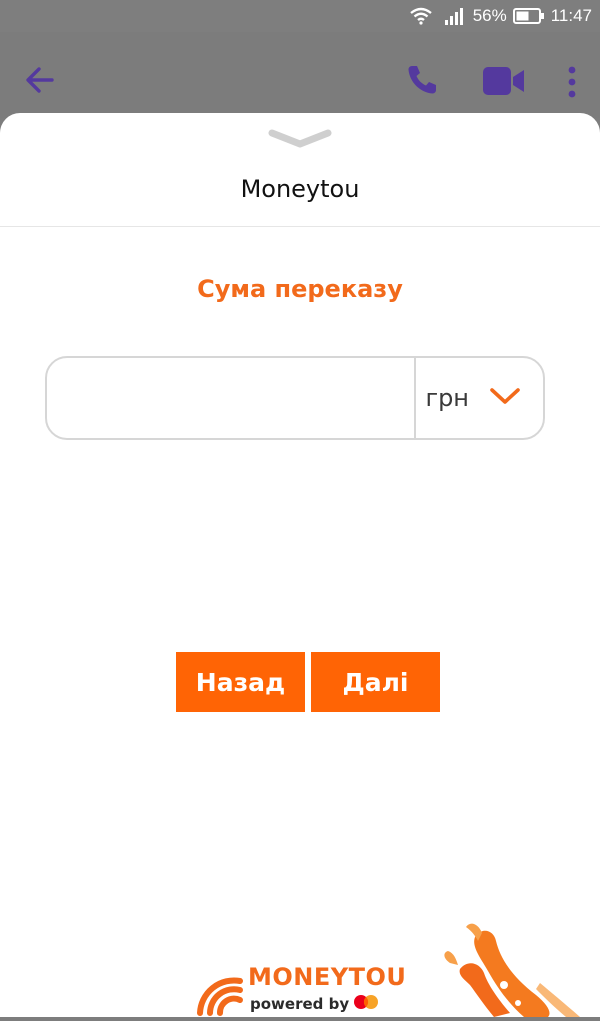 Image resolution: width=600 pixels, height=1021 pixels. I want to click on action-buttons: Назад Далі, so click(308, 682).